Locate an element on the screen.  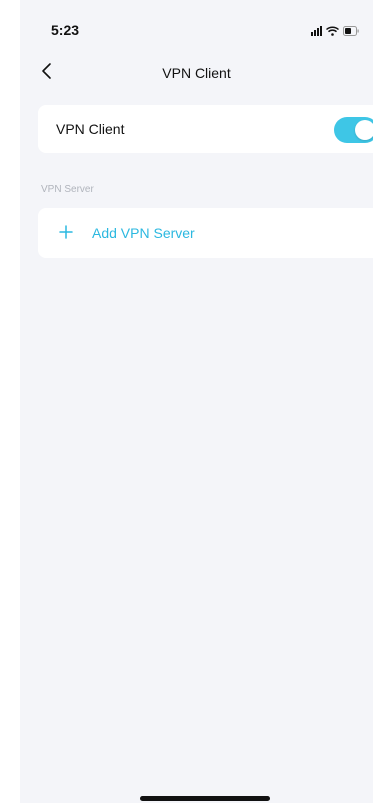
signal-icon is located at coordinates (316, 30).